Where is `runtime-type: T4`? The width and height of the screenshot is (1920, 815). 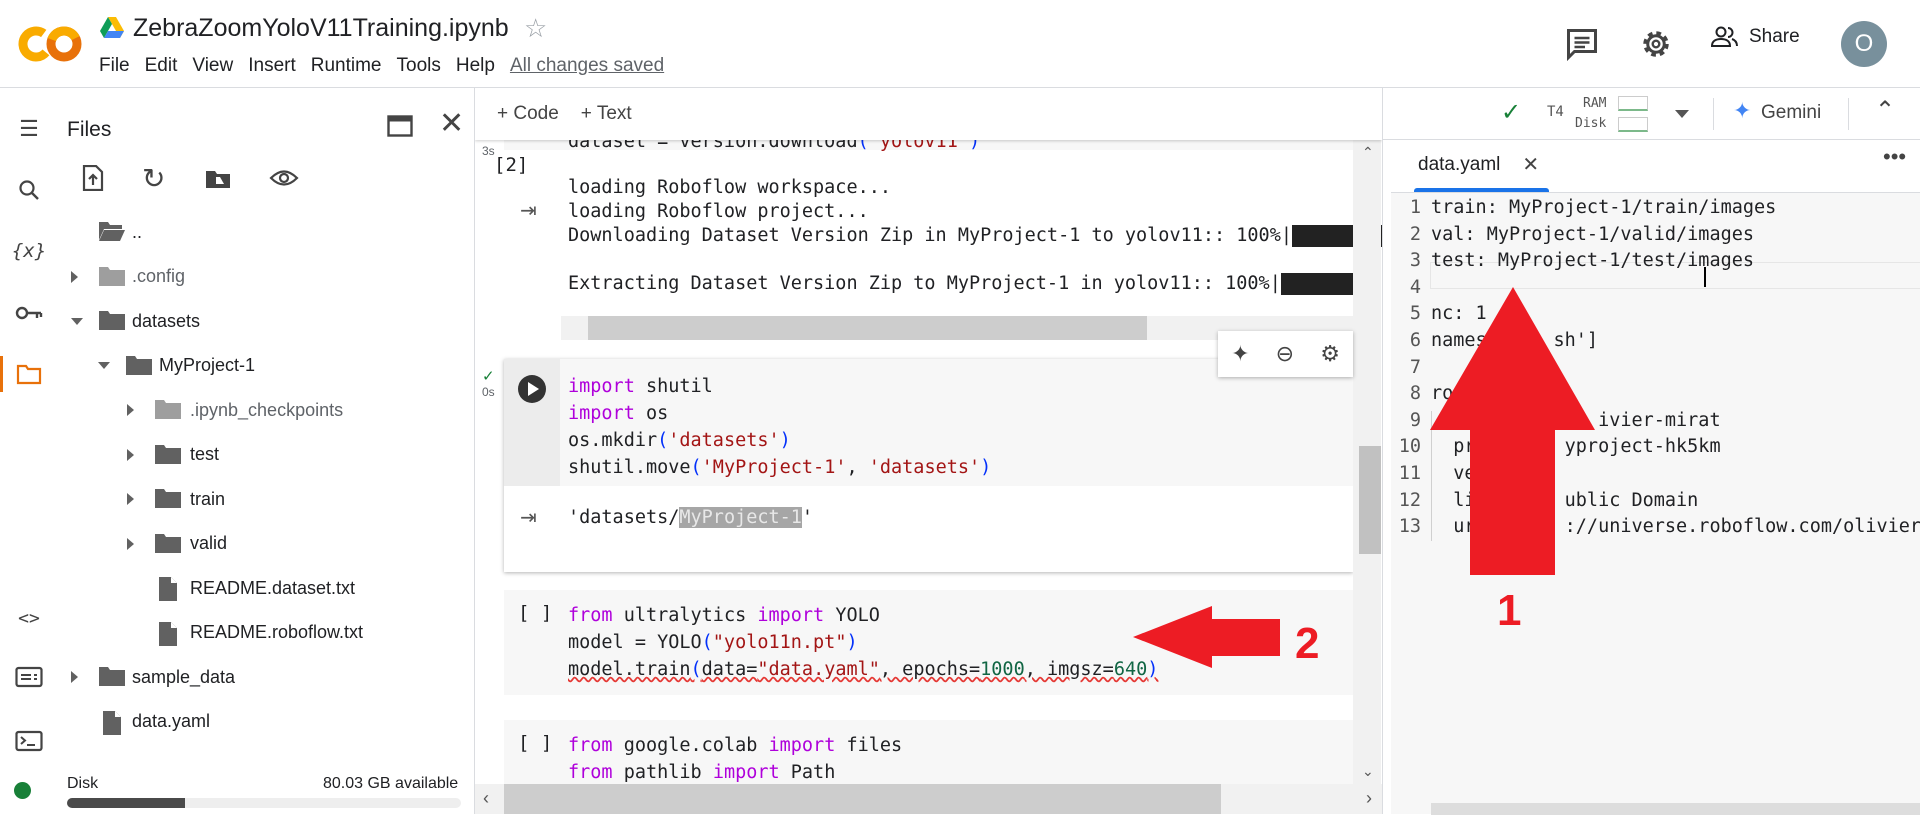 runtime-type: T4 is located at coordinates (1555, 112).